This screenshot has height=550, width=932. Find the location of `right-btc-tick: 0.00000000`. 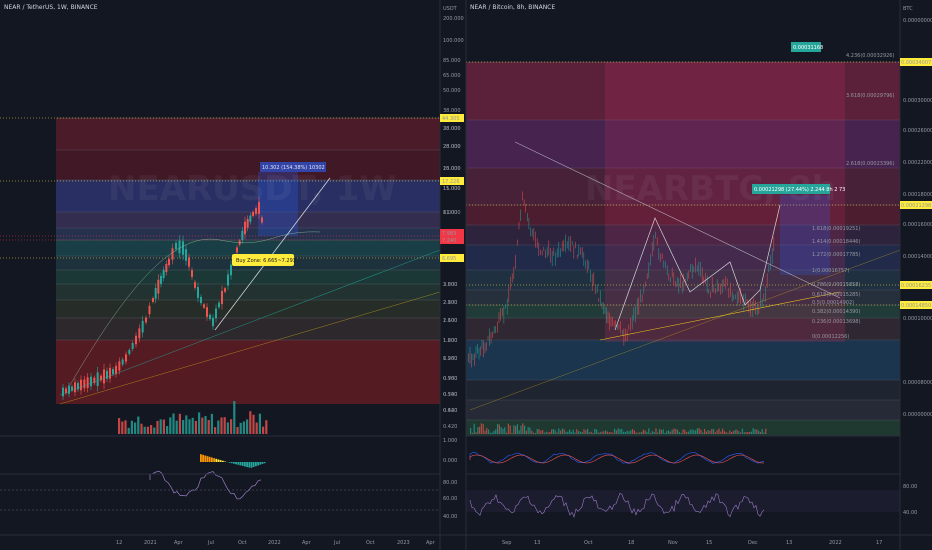

right-btc-tick: 0.00000000 is located at coordinates (917, 415).